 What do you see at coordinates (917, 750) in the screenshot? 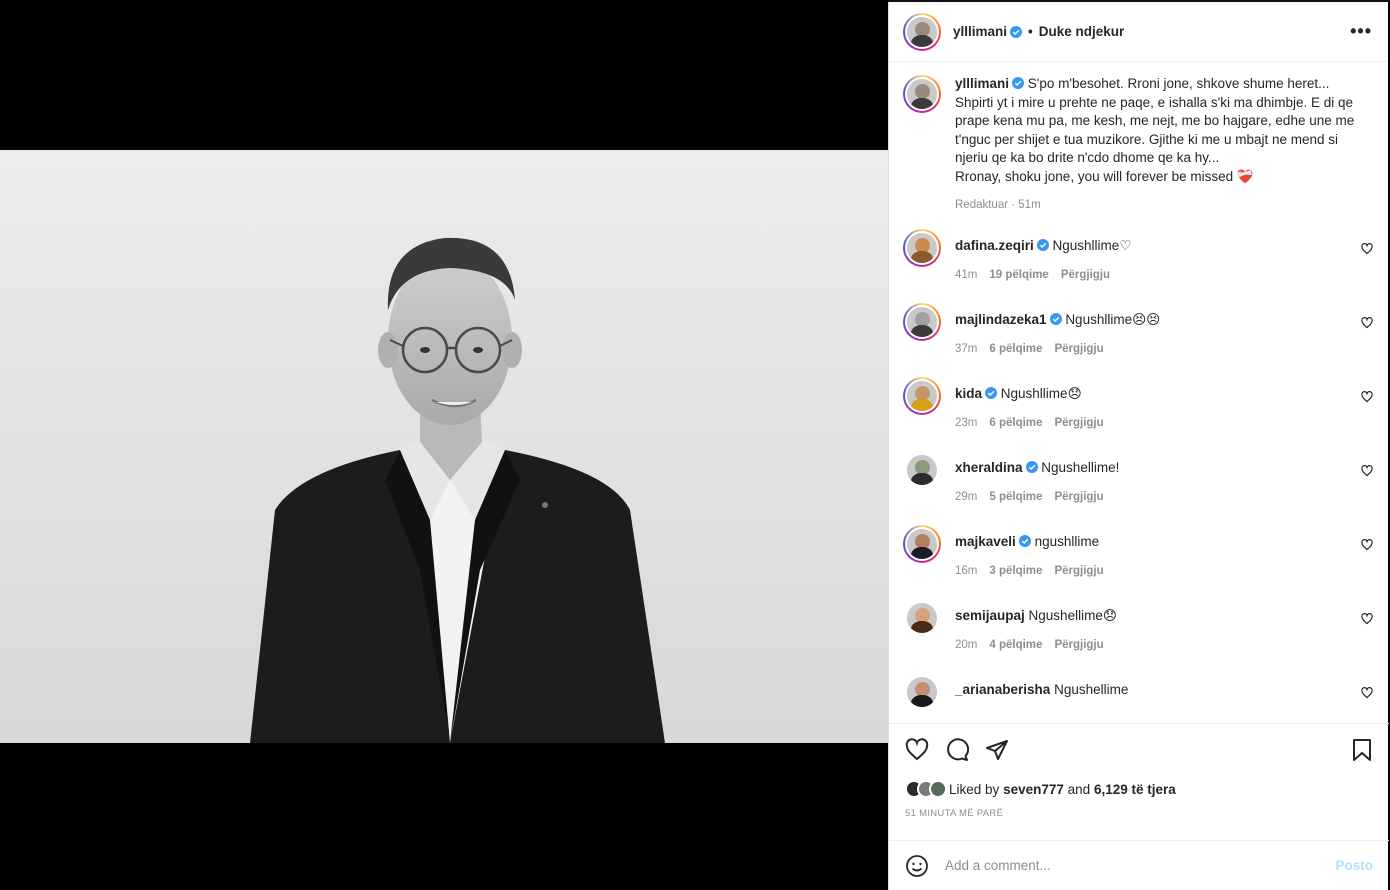
I see `heart-icon` at bounding box center [917, 750].